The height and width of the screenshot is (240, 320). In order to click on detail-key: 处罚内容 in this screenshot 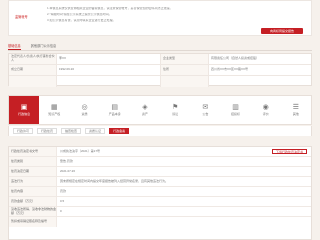, I will do `click(33, 191)`.